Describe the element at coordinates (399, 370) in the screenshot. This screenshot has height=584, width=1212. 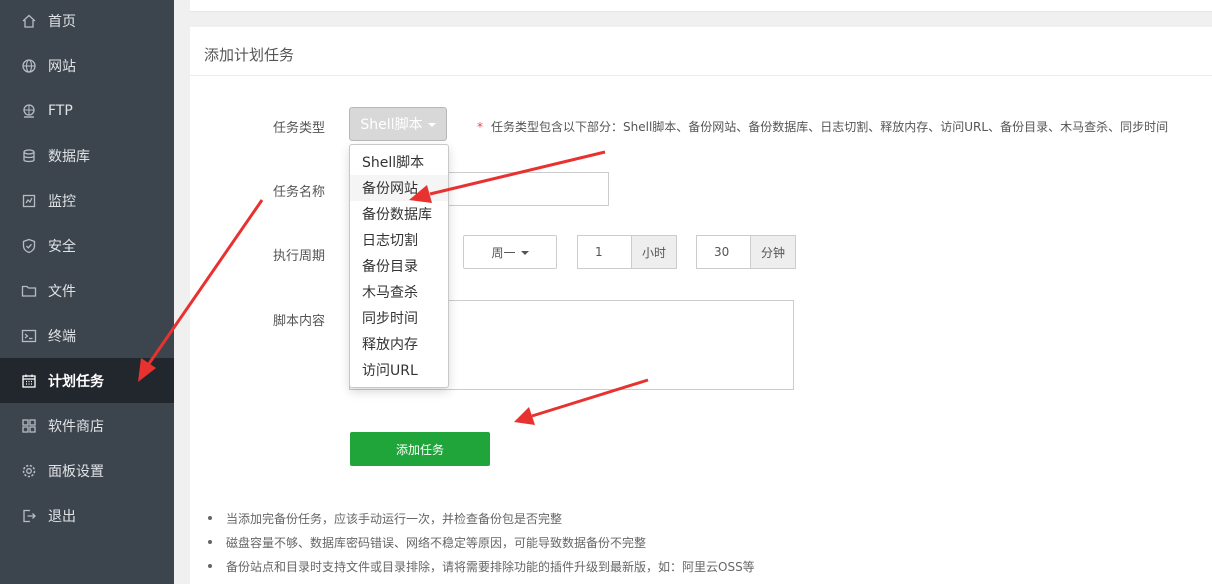
I see `dropdown-option-visit-url: 访问URL` at that location.